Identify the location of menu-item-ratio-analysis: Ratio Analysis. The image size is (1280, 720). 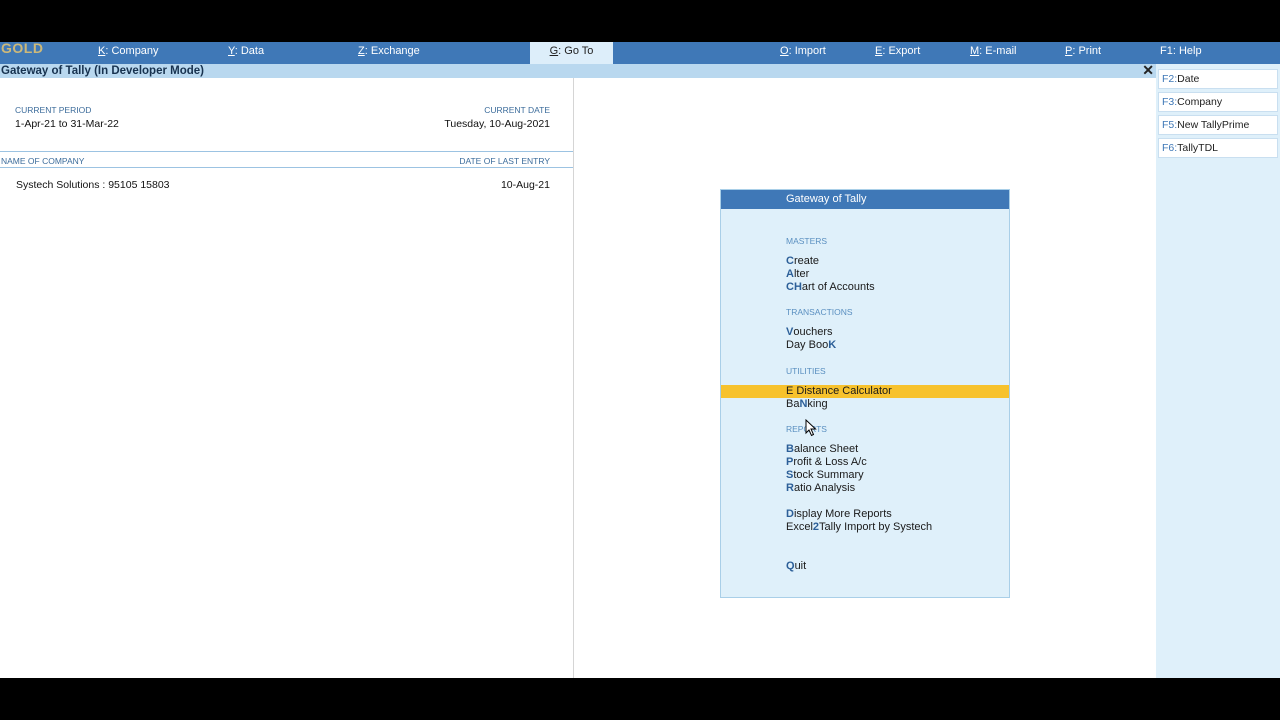
(820, 488).